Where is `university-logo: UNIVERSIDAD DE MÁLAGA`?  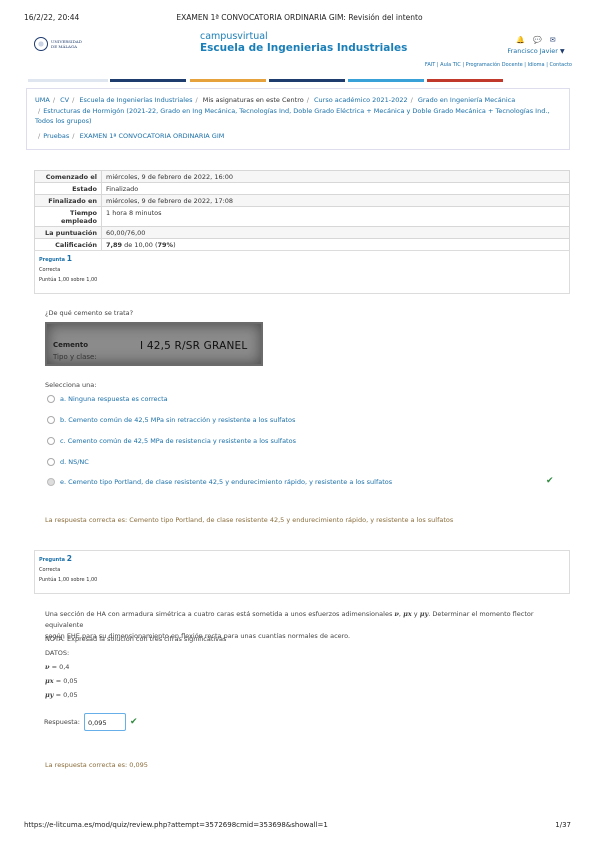
university-logo: UNIVERSIDAD DE MÁLAGA is located at coordinates (58, 44).